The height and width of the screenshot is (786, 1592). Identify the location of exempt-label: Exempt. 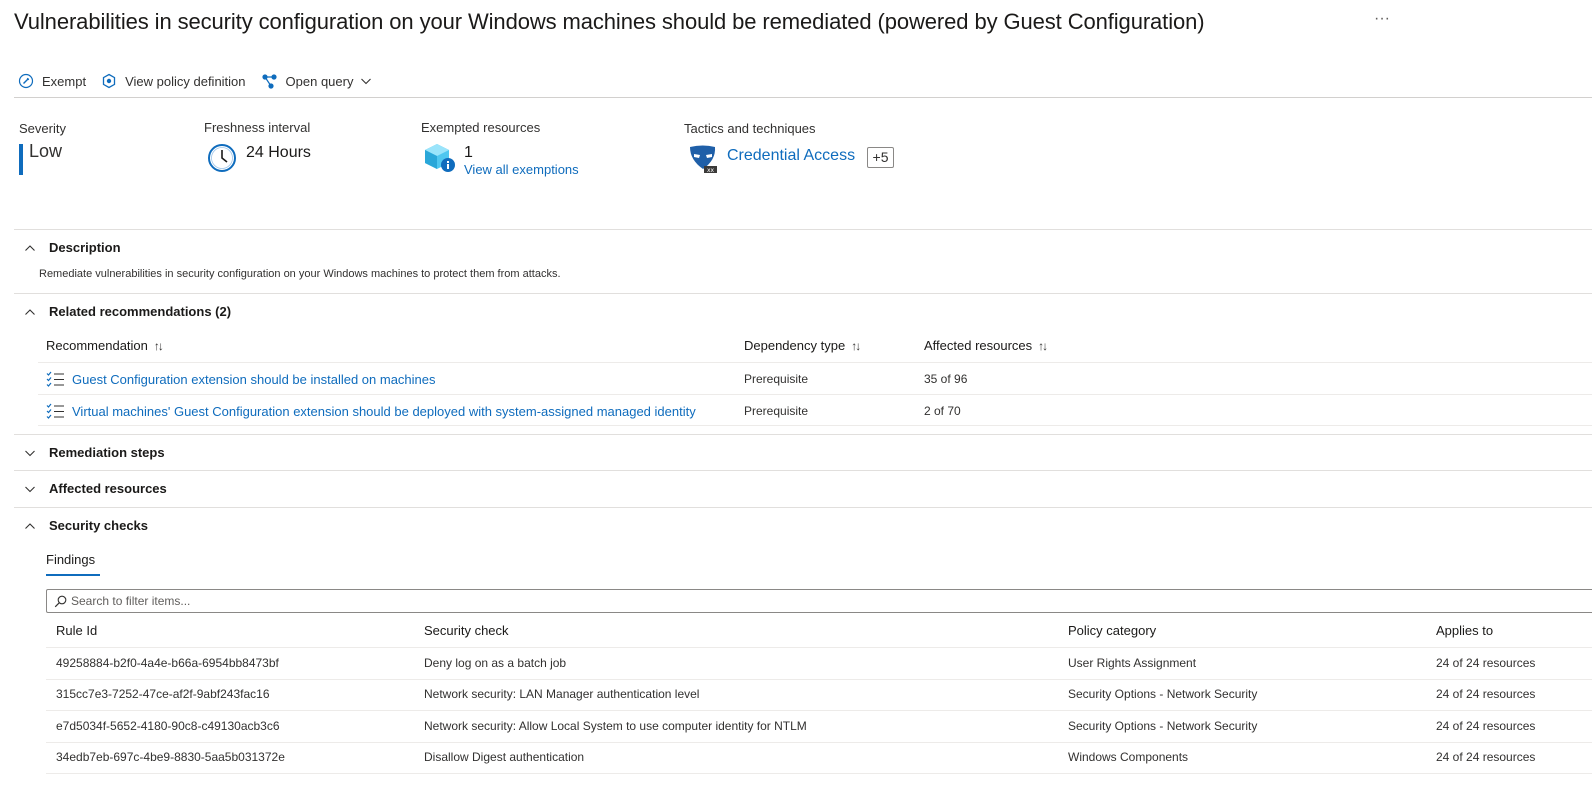
(64, 81).